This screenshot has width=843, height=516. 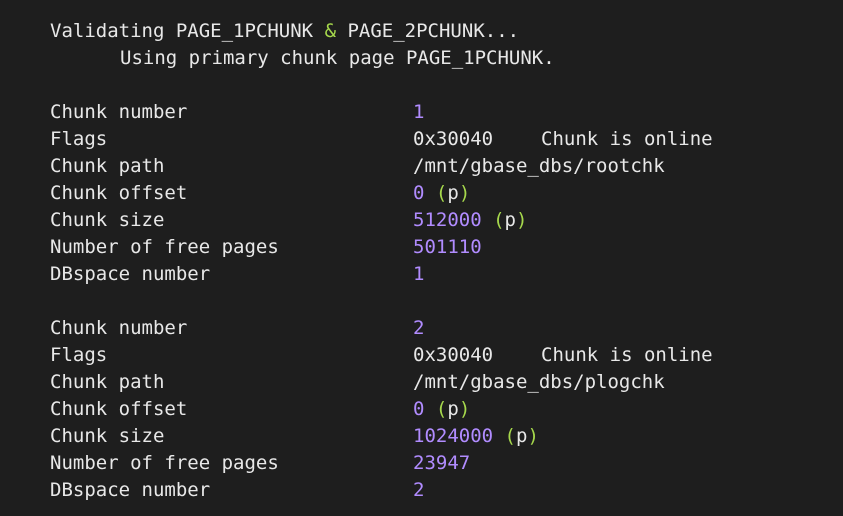 What do you see at coordinates (419, 112) in the screenshot?
I see `chunk-number-value: 1` at bounding box center [419, 112].